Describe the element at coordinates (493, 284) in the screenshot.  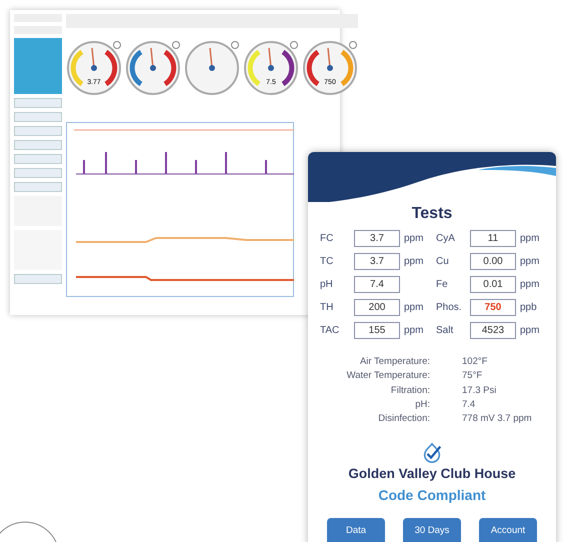
I see `test-value-field: 0.01` at that location.